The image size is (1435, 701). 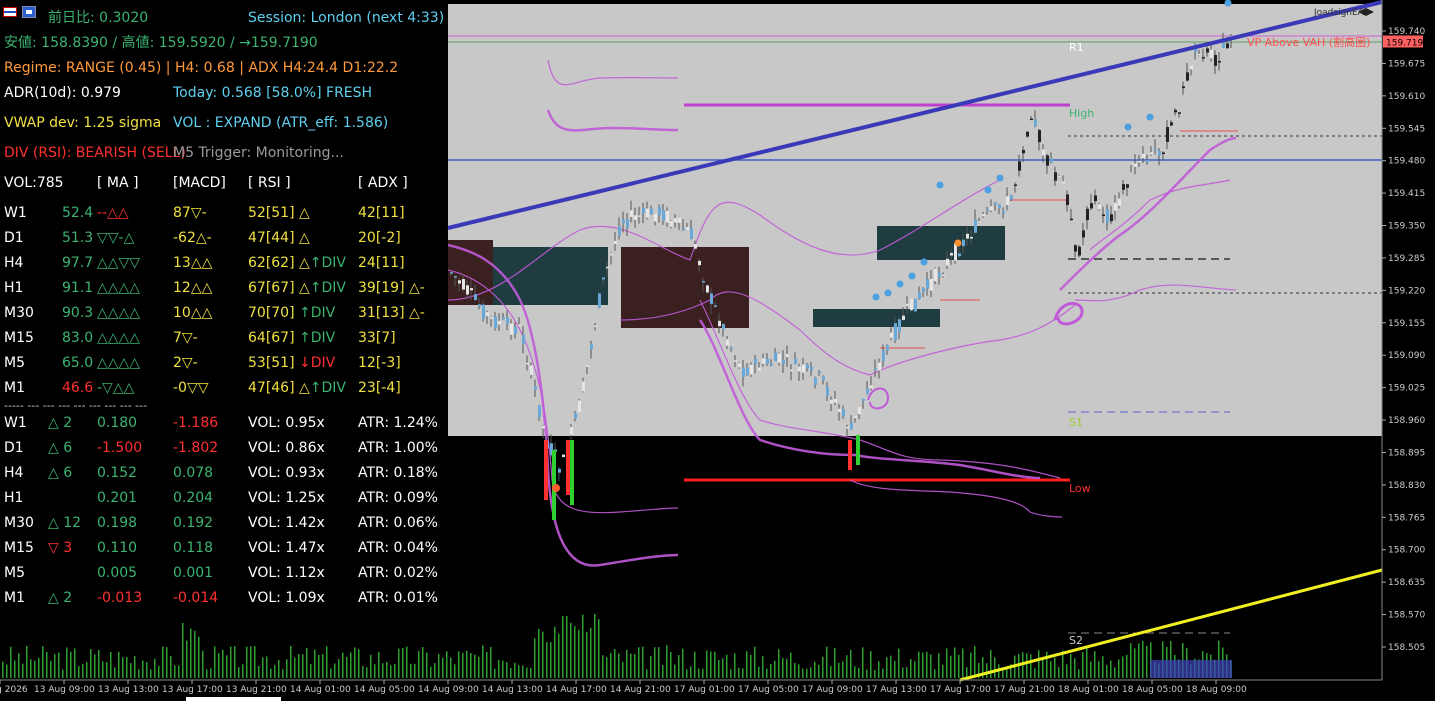 I want to click on stats-cell-a: 0.110, so click(x=117, y=548).